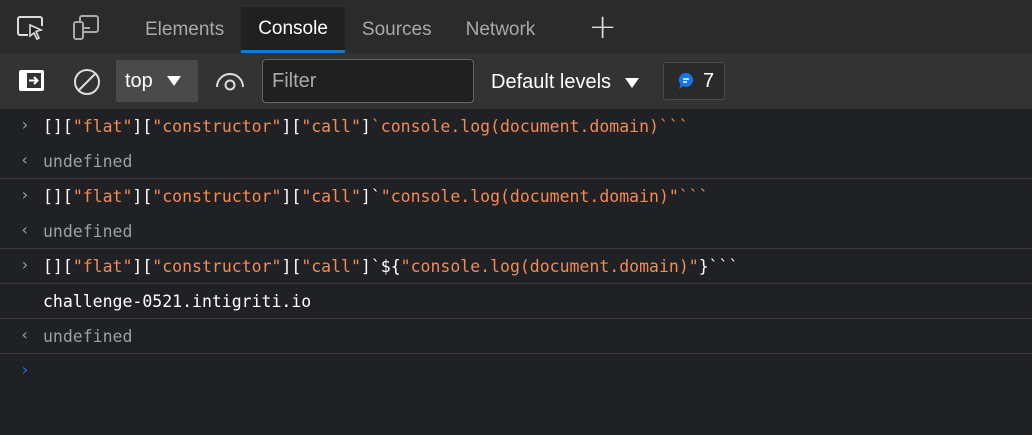 This screenshot has height=435, width=1032. What do you see at coordinates (516, 371) in the screenshot?
I see `console-prompt: ›` at bounding box center [516, 371].